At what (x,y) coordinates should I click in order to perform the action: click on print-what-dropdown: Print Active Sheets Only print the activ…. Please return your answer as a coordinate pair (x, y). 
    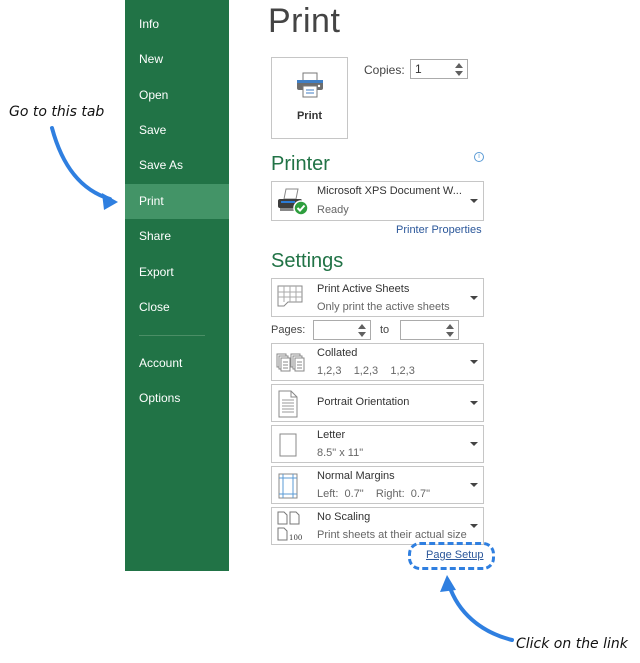
    Looking at the image, I should click on (377, 297).